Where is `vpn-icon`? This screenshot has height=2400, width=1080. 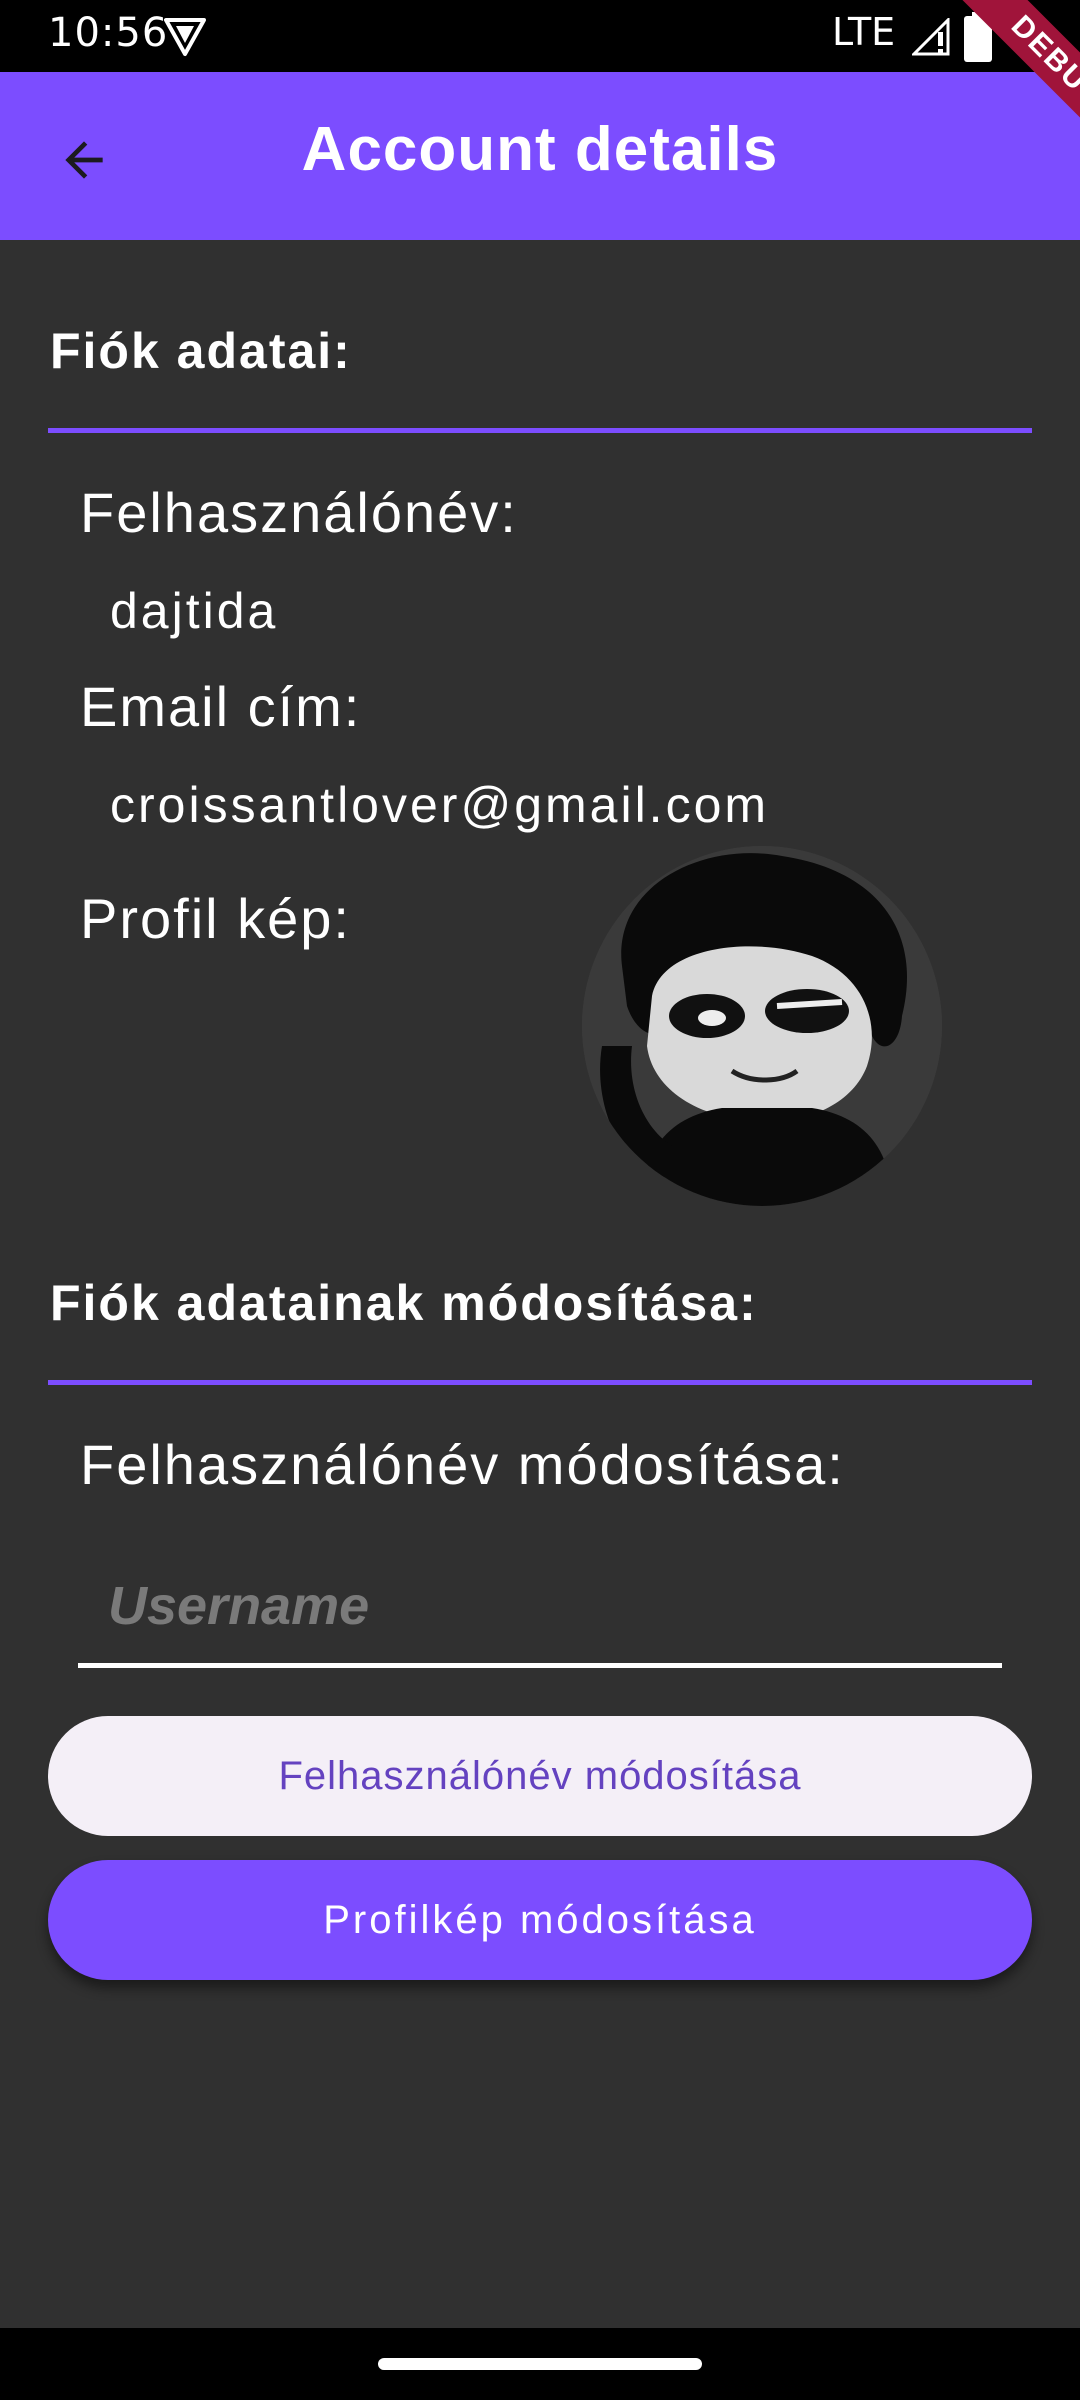 vpn-icon is located at coordinates (185, 37).